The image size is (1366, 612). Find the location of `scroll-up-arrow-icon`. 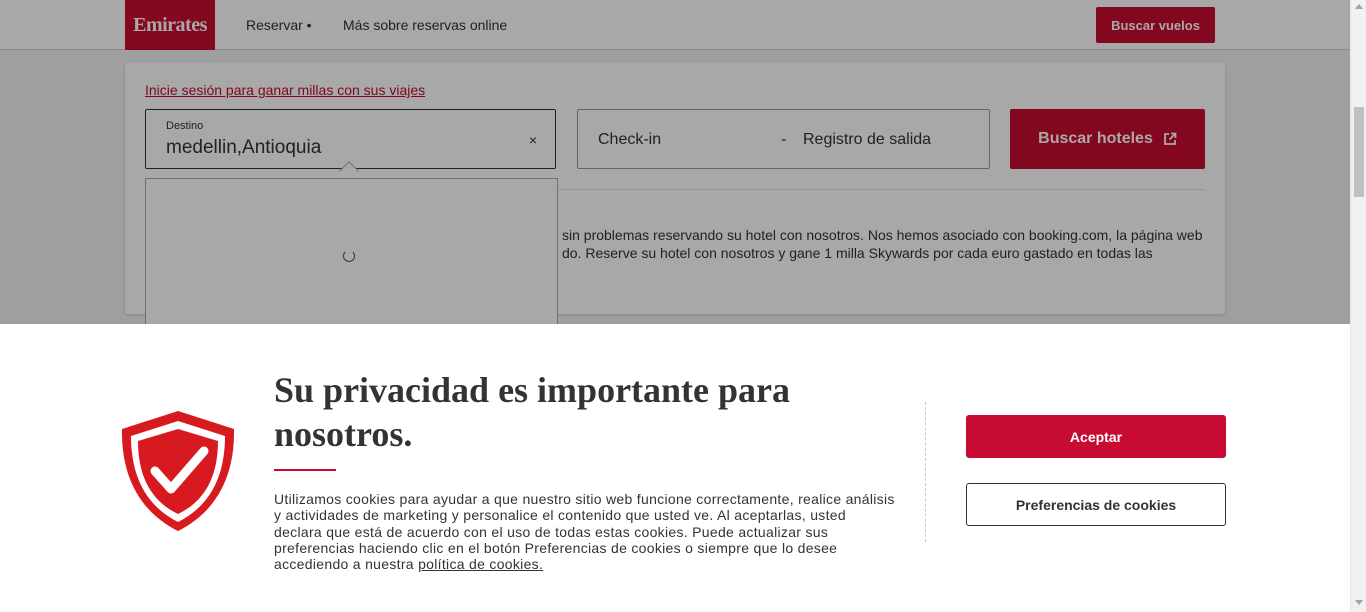

scroll-up-arrow-icon is located at coordinates (1359, 6).